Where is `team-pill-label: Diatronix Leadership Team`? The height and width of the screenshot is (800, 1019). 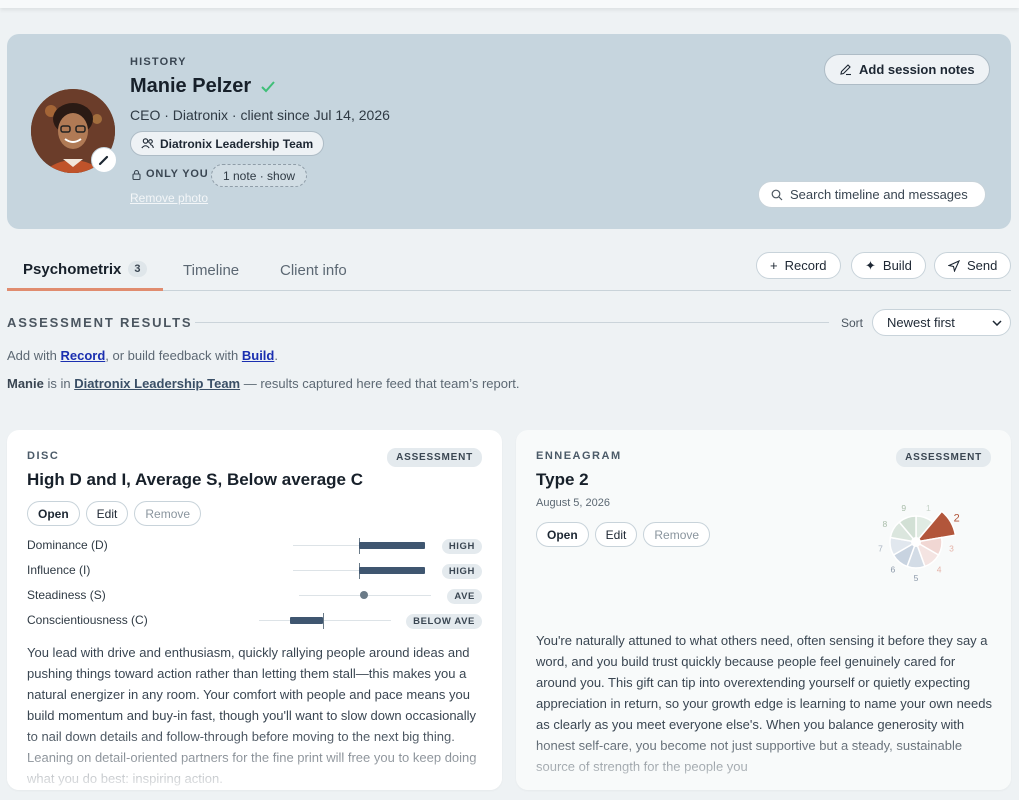 team-pill-label: Diatronix Leadership Team is located at coordinates (237, 143).